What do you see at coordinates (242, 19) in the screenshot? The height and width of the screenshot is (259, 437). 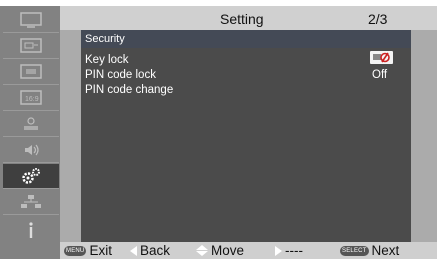 I see `page-title: Setting` at bounding box center [242, 19].